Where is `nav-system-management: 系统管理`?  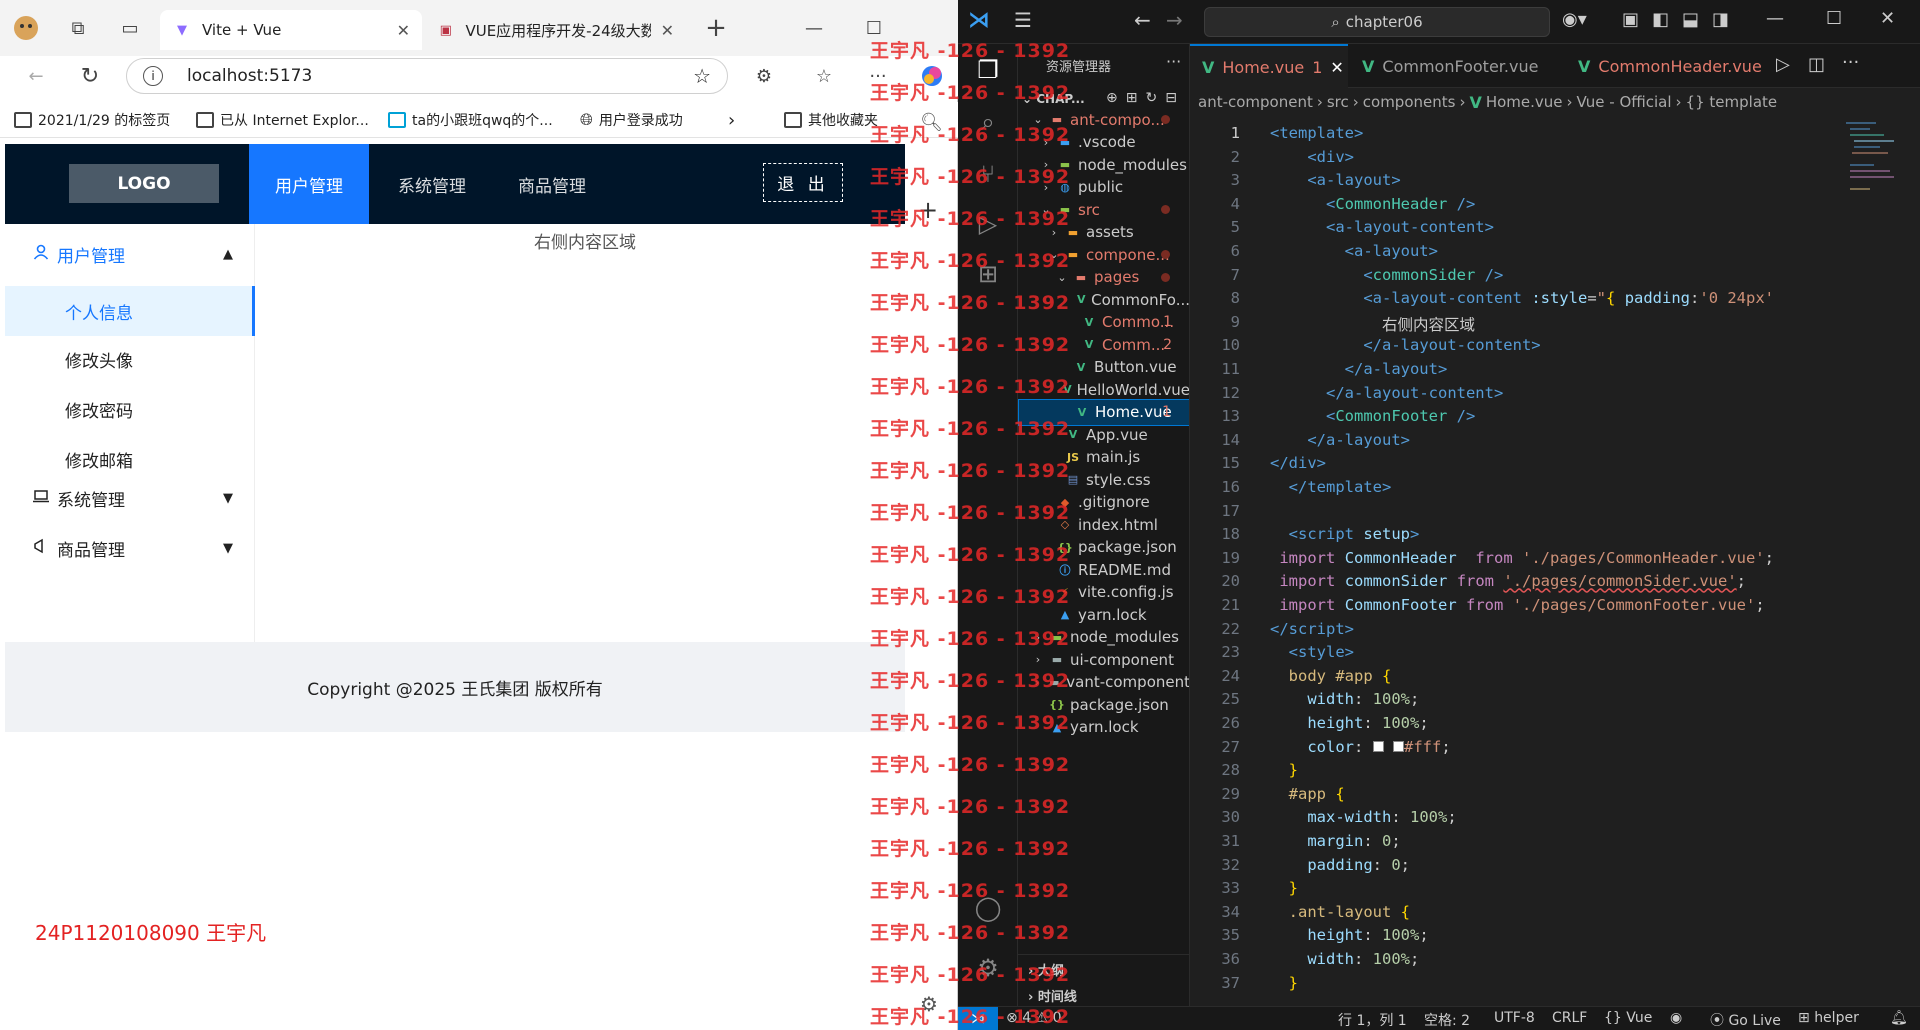 nav-system-management: 系统管理 is located at coordinates (432, 184).